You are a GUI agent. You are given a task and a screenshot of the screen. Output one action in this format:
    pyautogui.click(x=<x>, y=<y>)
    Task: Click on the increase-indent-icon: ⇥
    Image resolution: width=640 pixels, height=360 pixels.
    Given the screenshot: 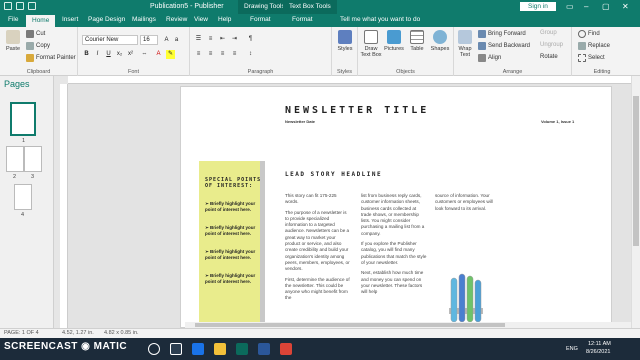 What is the action you would take?
    pyautogui.click(x=234, y=39)
    